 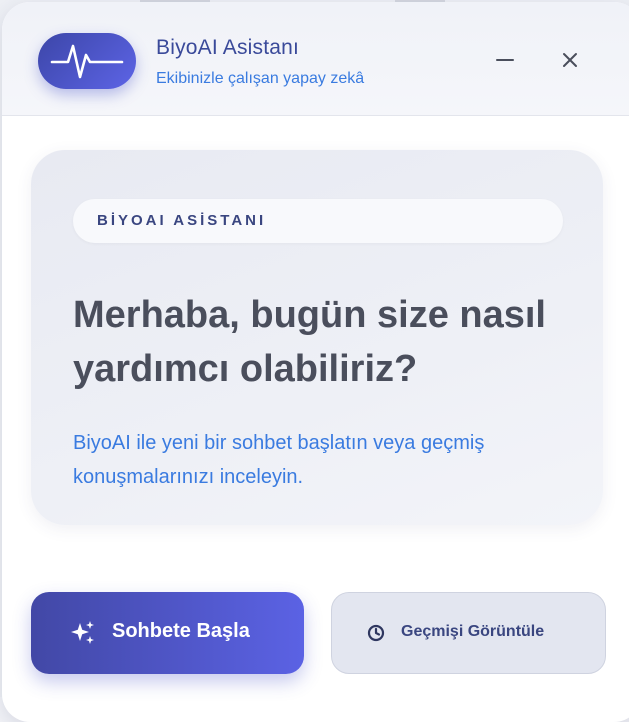 What do you see at coordinates (181, 631) in the screenshot?
I see `start-chat-label: Sohbete Başla` at bounding box center [181, 631].